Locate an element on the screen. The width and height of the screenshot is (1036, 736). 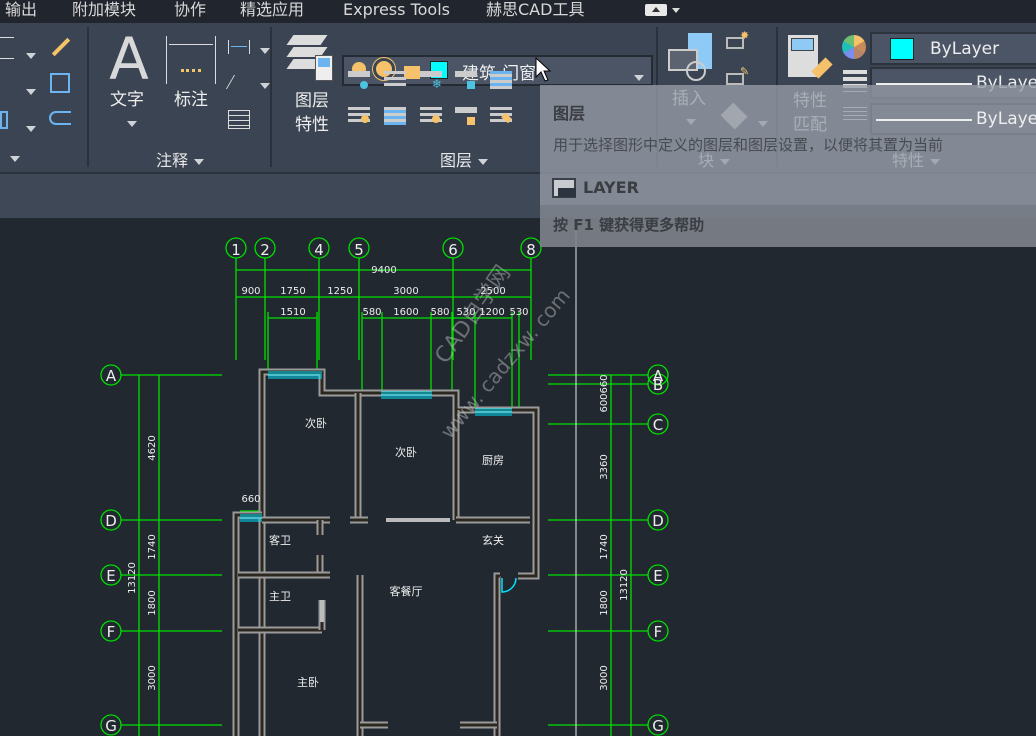
dimension-text: 1510 is located at coordinates (292, 312).